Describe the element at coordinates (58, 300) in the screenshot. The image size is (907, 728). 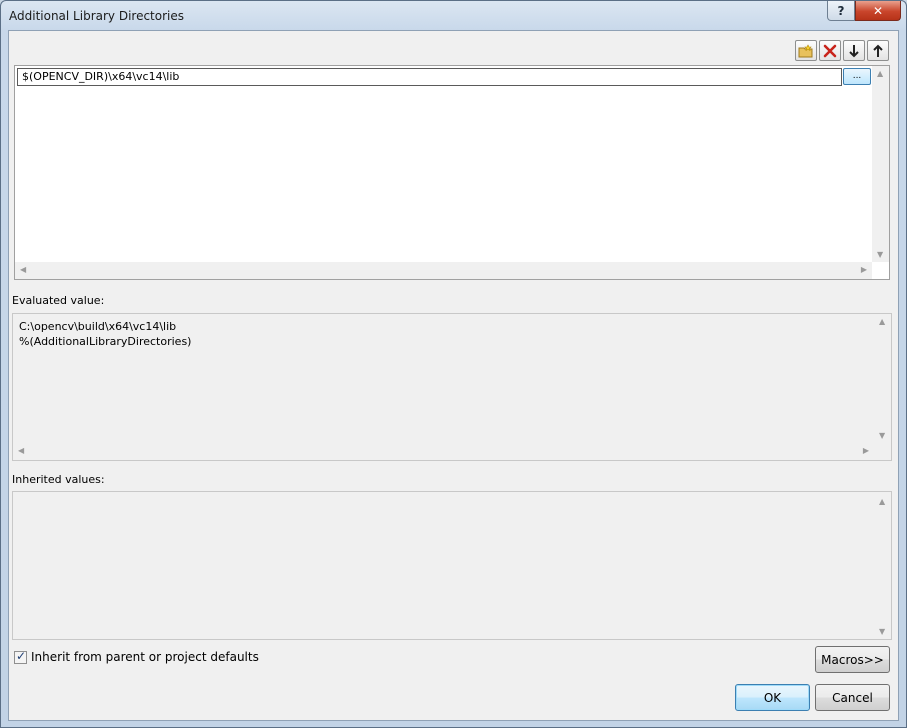
I see `evaluated-value-label: Evaluated value:` at that location.